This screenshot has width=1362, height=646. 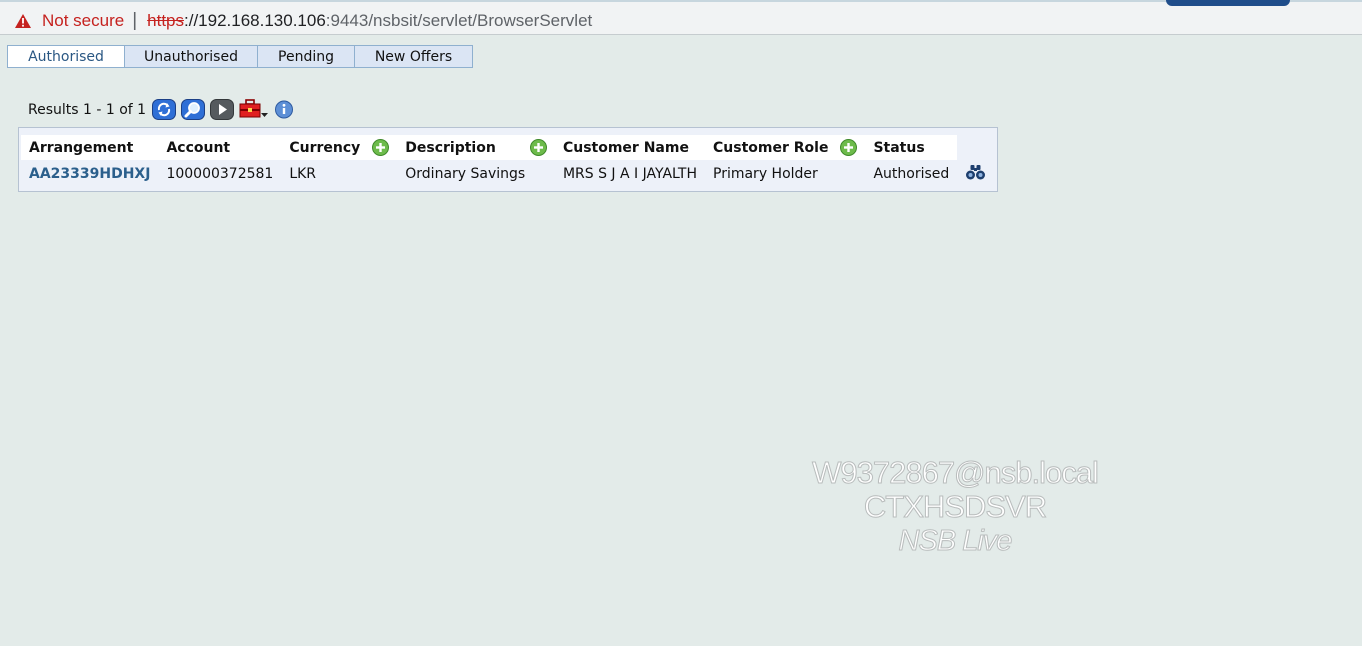 I want to click on watermark-server: CTXHSDSVR, so click(x=955, y=506).